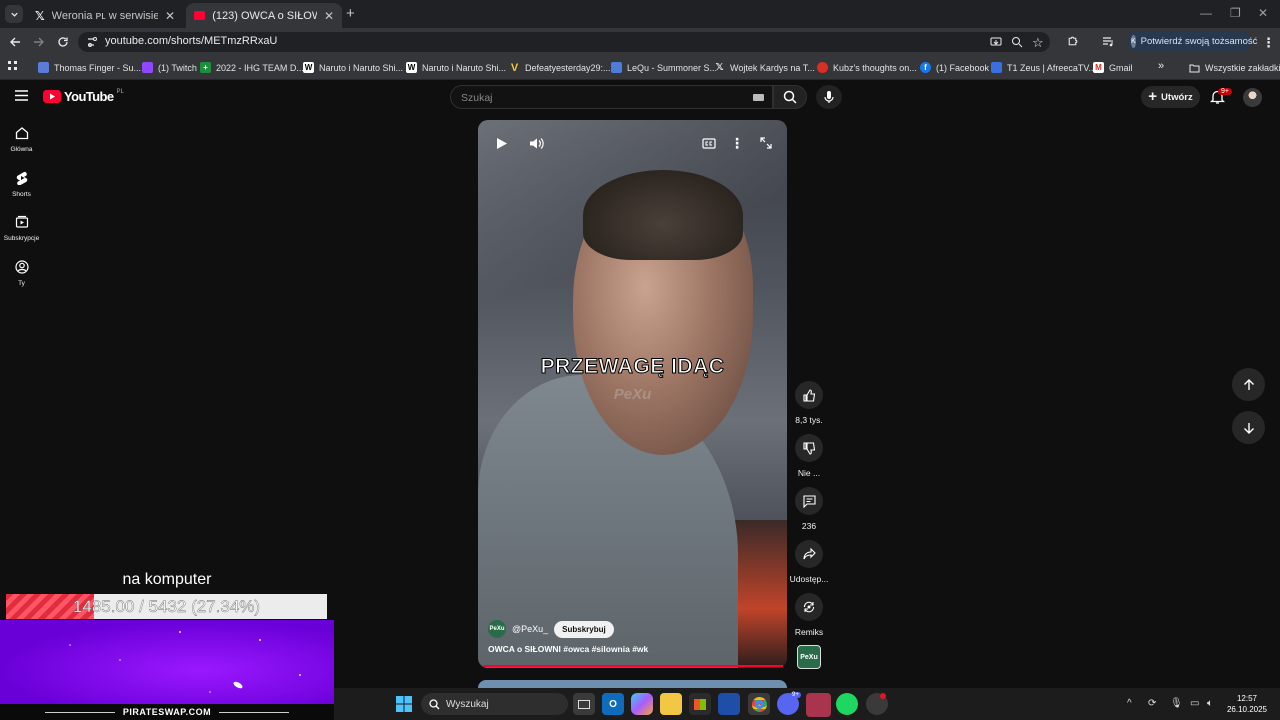  Describe the element at coordinates (1263, 13) in the screenshot. I see `window-close-icon: ✕` at that location.